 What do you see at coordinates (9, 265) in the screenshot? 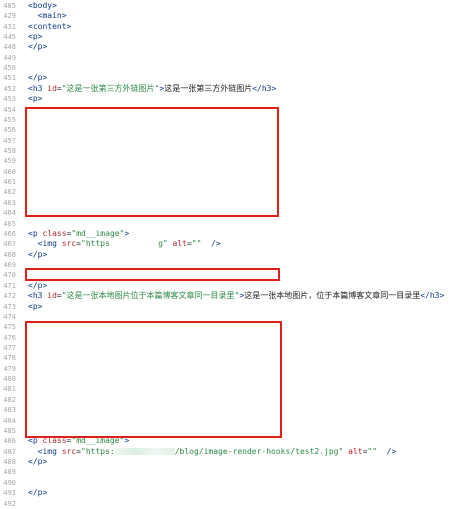
I see `line-number: 469` at bounding box center [9, 265].